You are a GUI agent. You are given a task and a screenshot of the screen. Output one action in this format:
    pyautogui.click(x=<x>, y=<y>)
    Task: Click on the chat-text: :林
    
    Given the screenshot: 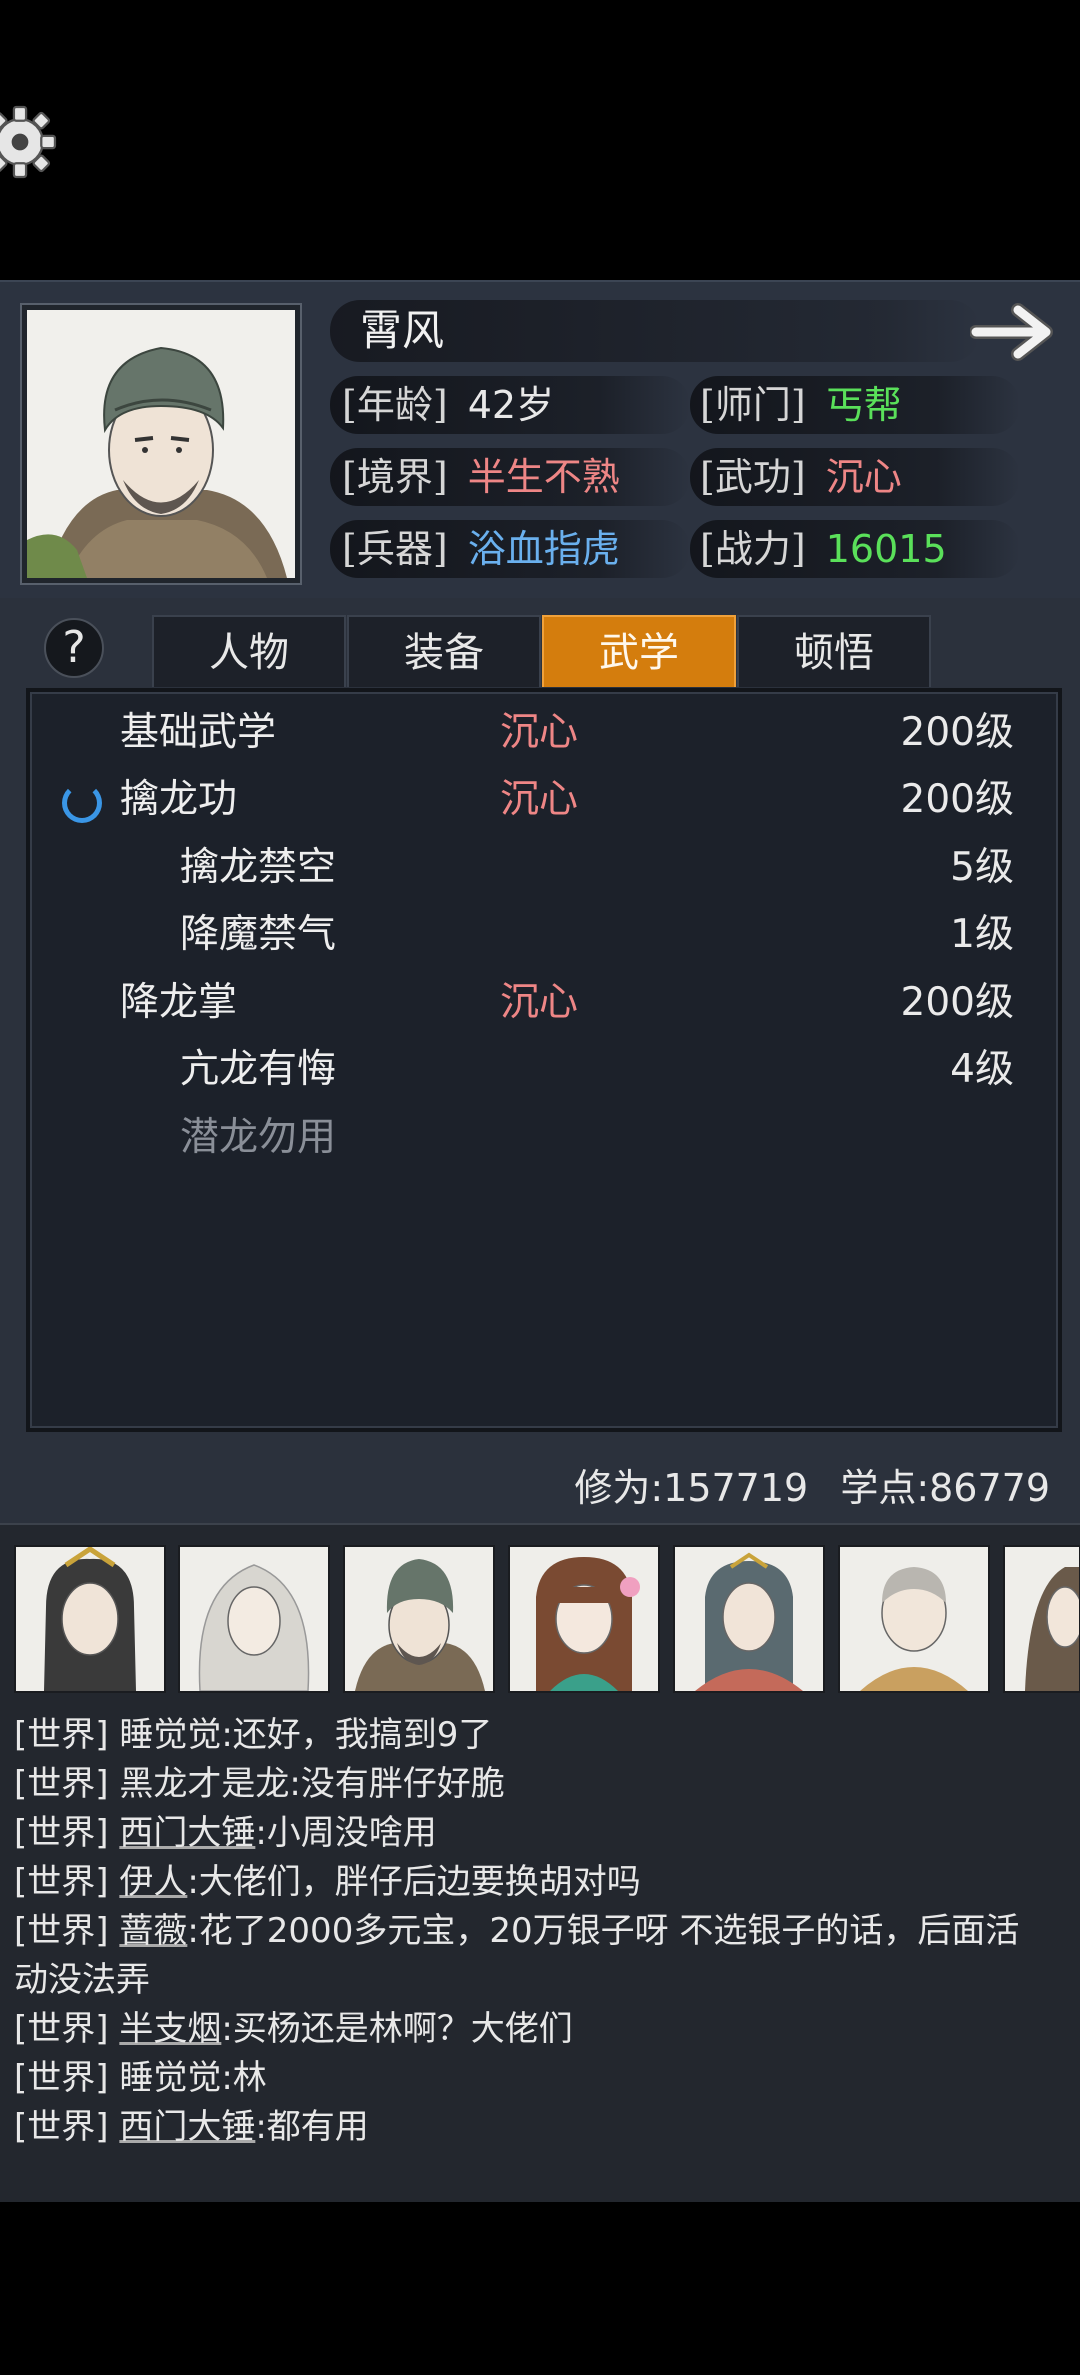 What is the action you would take?
    pyautogui.click(x=244, y=2078)
    